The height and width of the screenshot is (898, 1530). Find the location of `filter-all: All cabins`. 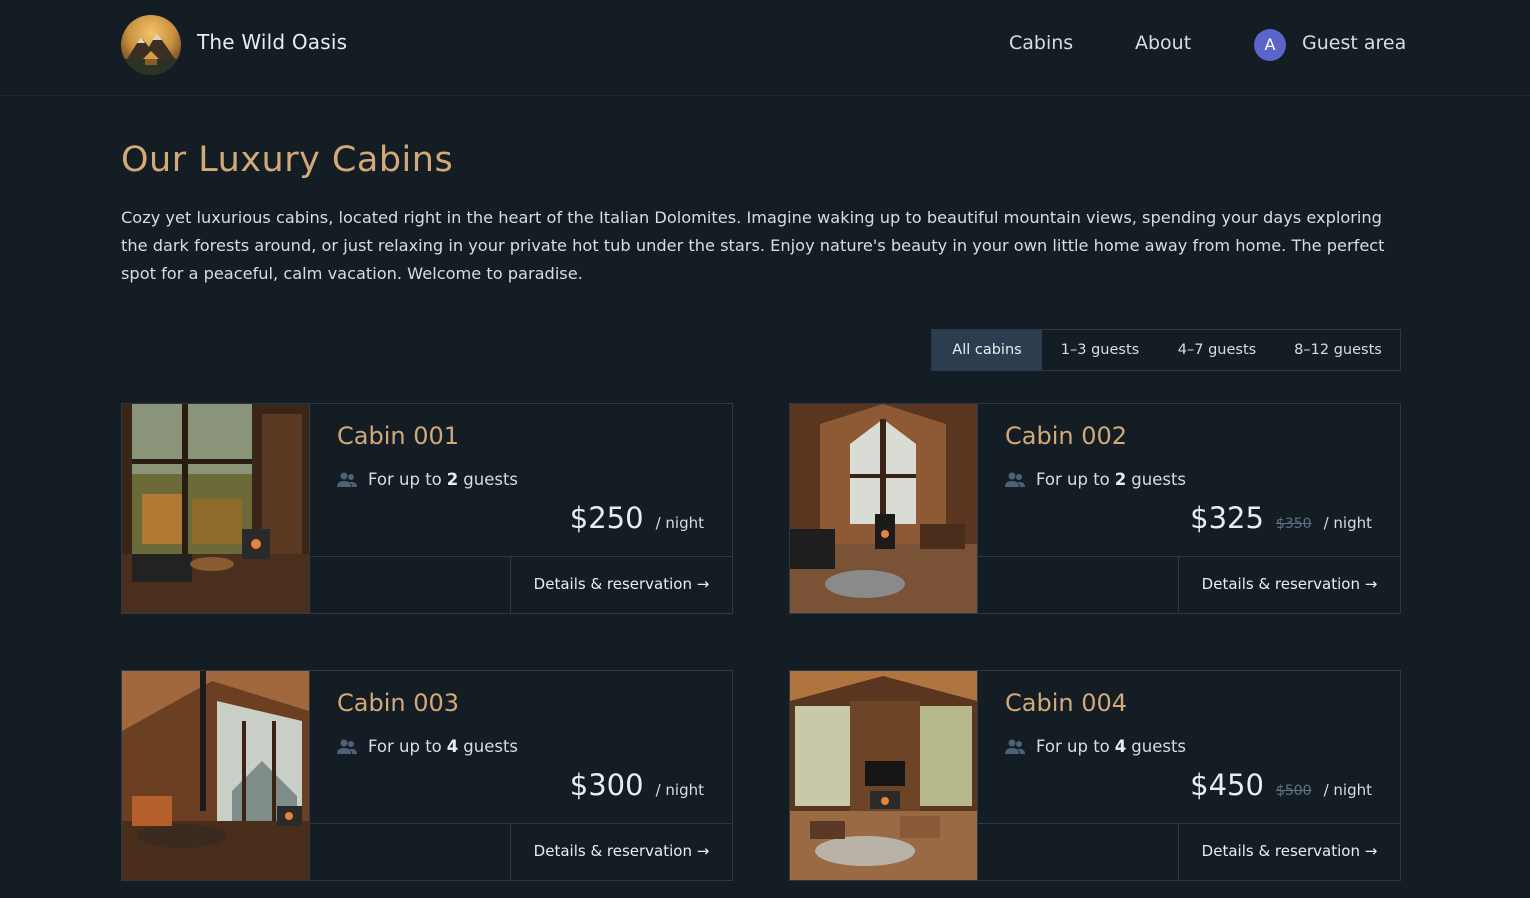

filter-all: All cabins is located at coordinates (987, 350).